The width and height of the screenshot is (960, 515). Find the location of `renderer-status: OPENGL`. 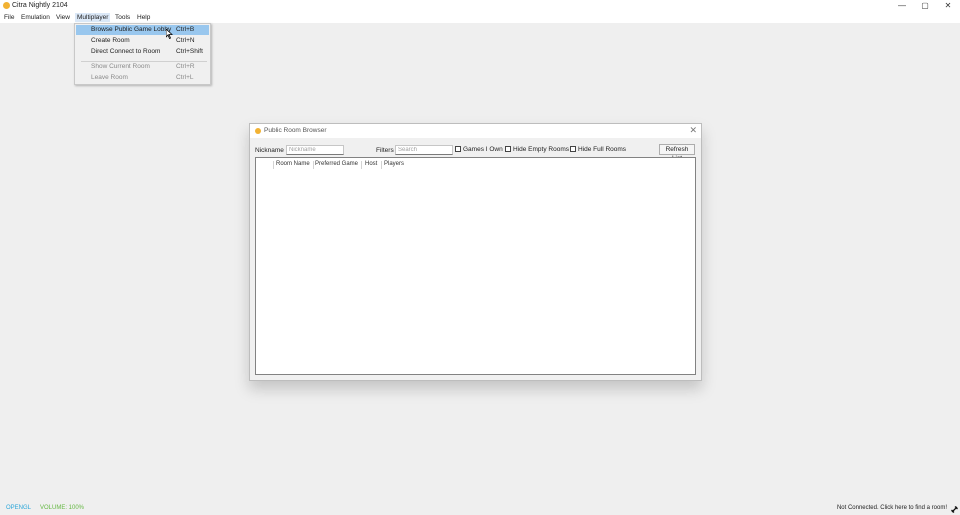

renderer-status: OPENGL is located at coordinates (19, 508).